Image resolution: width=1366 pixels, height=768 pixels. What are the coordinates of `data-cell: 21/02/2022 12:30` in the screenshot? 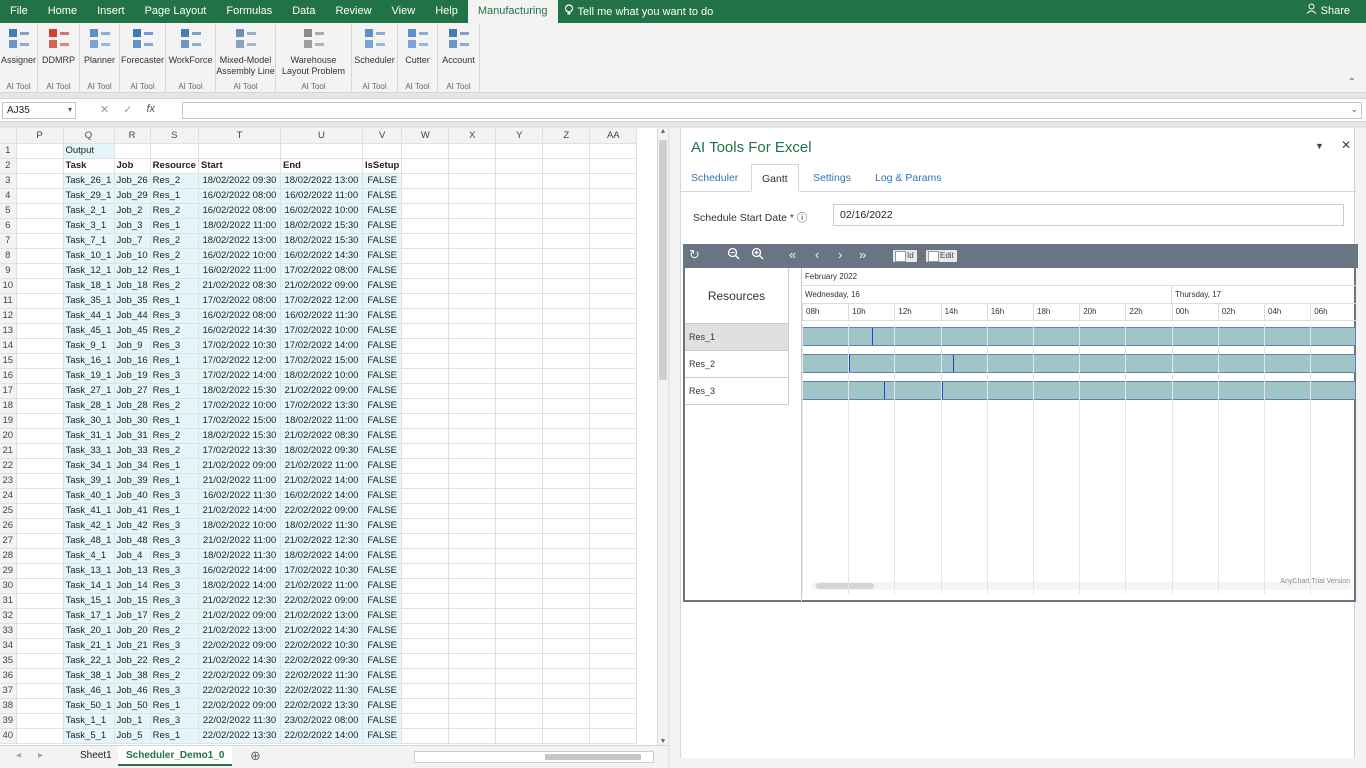 It's located at (321, 541).